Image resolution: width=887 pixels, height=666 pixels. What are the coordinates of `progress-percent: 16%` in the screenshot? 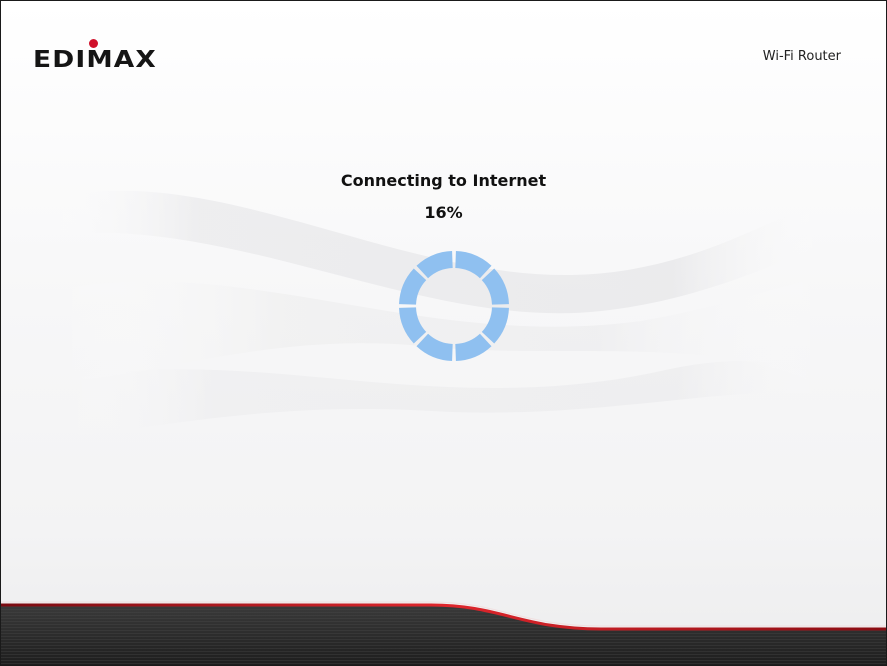 It's located at (443, 212).